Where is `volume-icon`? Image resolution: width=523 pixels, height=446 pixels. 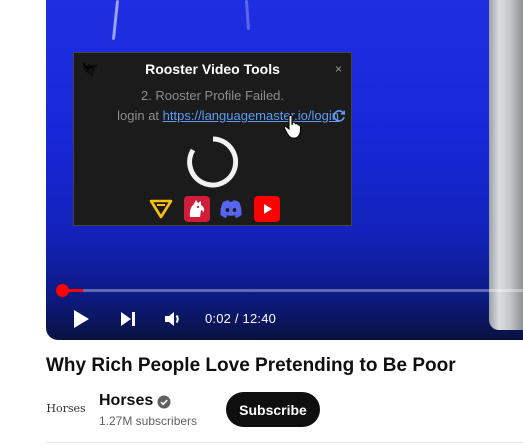
volume-icon is located at coordinates (172, 319).